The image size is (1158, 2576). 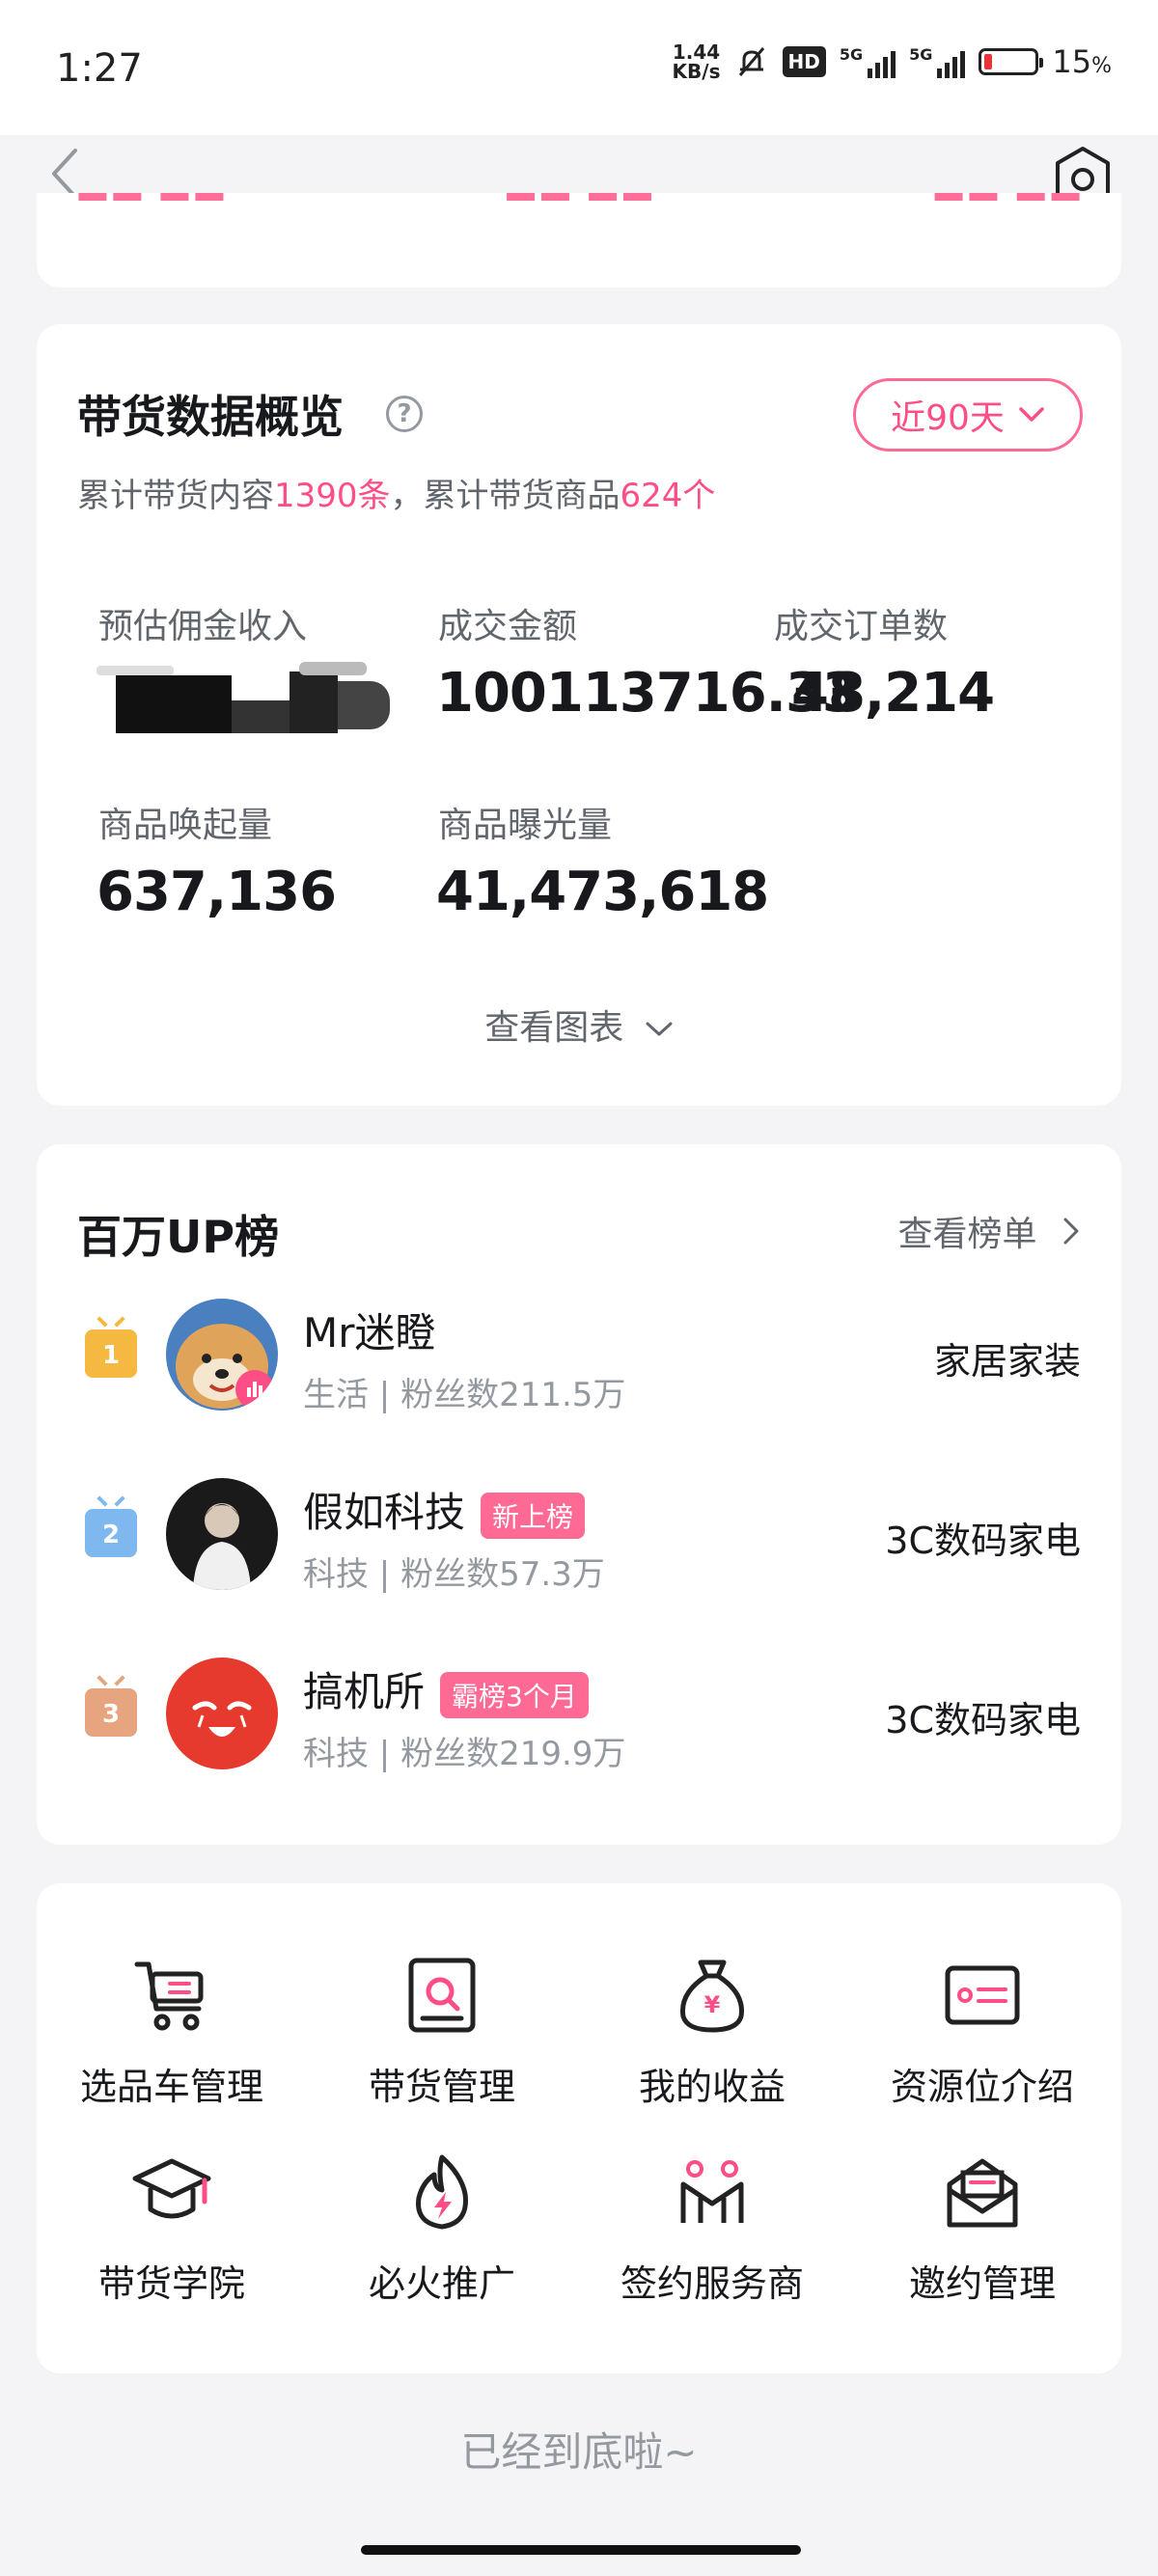 What do you see at coordinates (982, 1995) in the screenshot?
I see `card-icon` at bounding box center [982, 1995].